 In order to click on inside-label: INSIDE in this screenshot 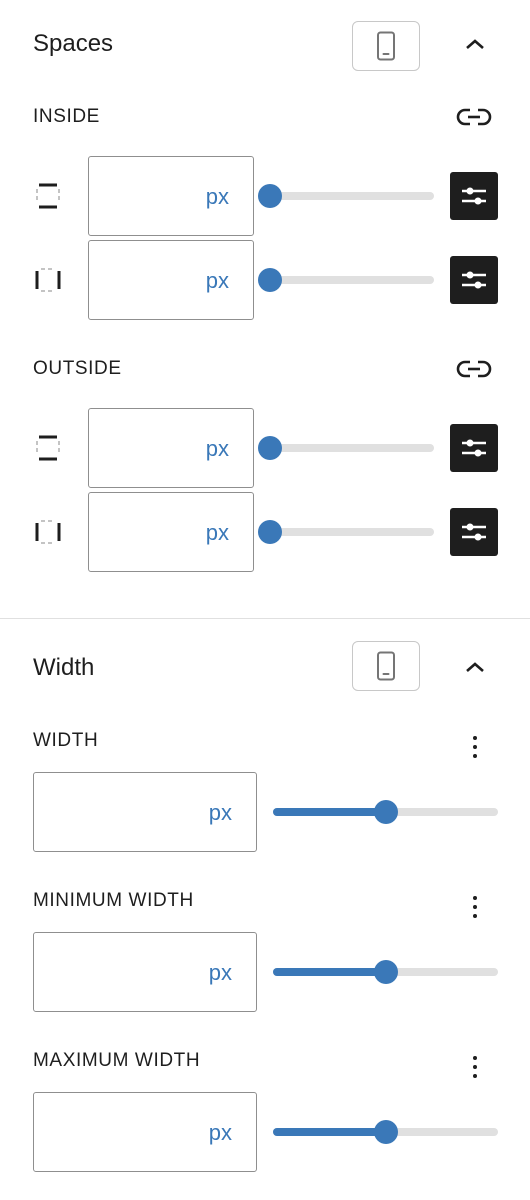, I will do `click(66, 116)`.